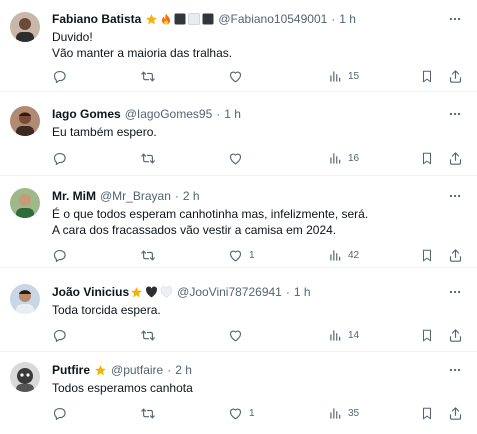 This screenshot has height=434, width=477. I want to click on views-button: 16, so click(343, 158).